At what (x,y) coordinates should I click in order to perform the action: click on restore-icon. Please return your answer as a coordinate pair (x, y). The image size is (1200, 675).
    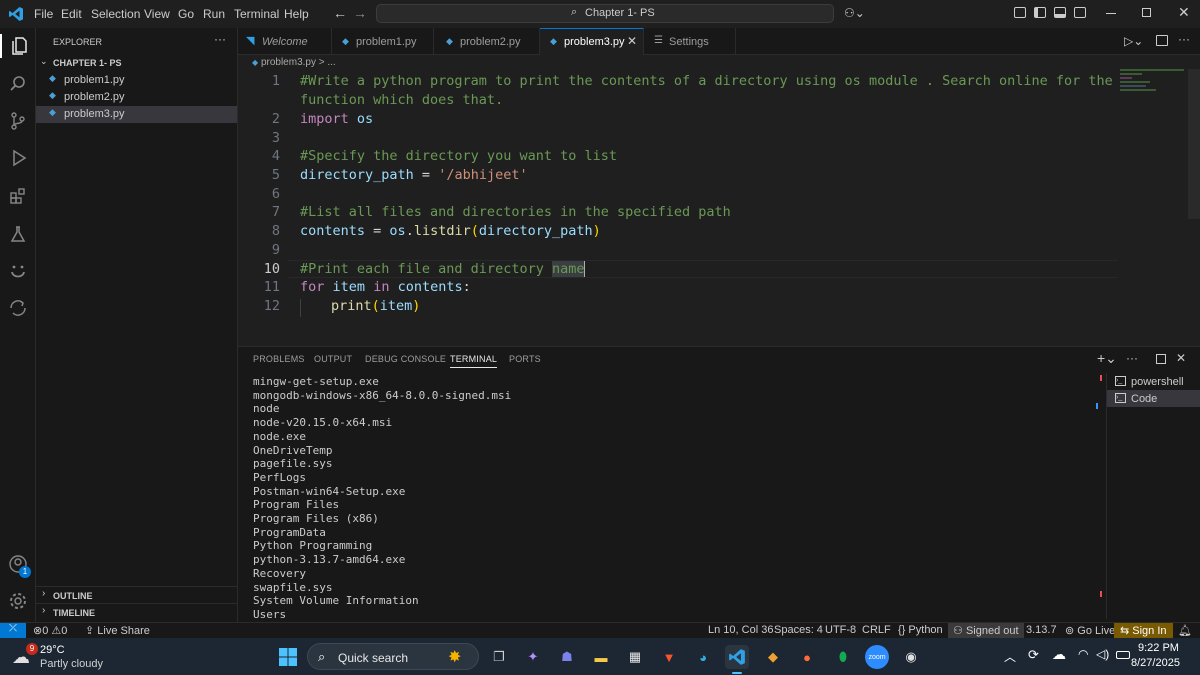
    Looking at the image, I should click on (1146, 12).